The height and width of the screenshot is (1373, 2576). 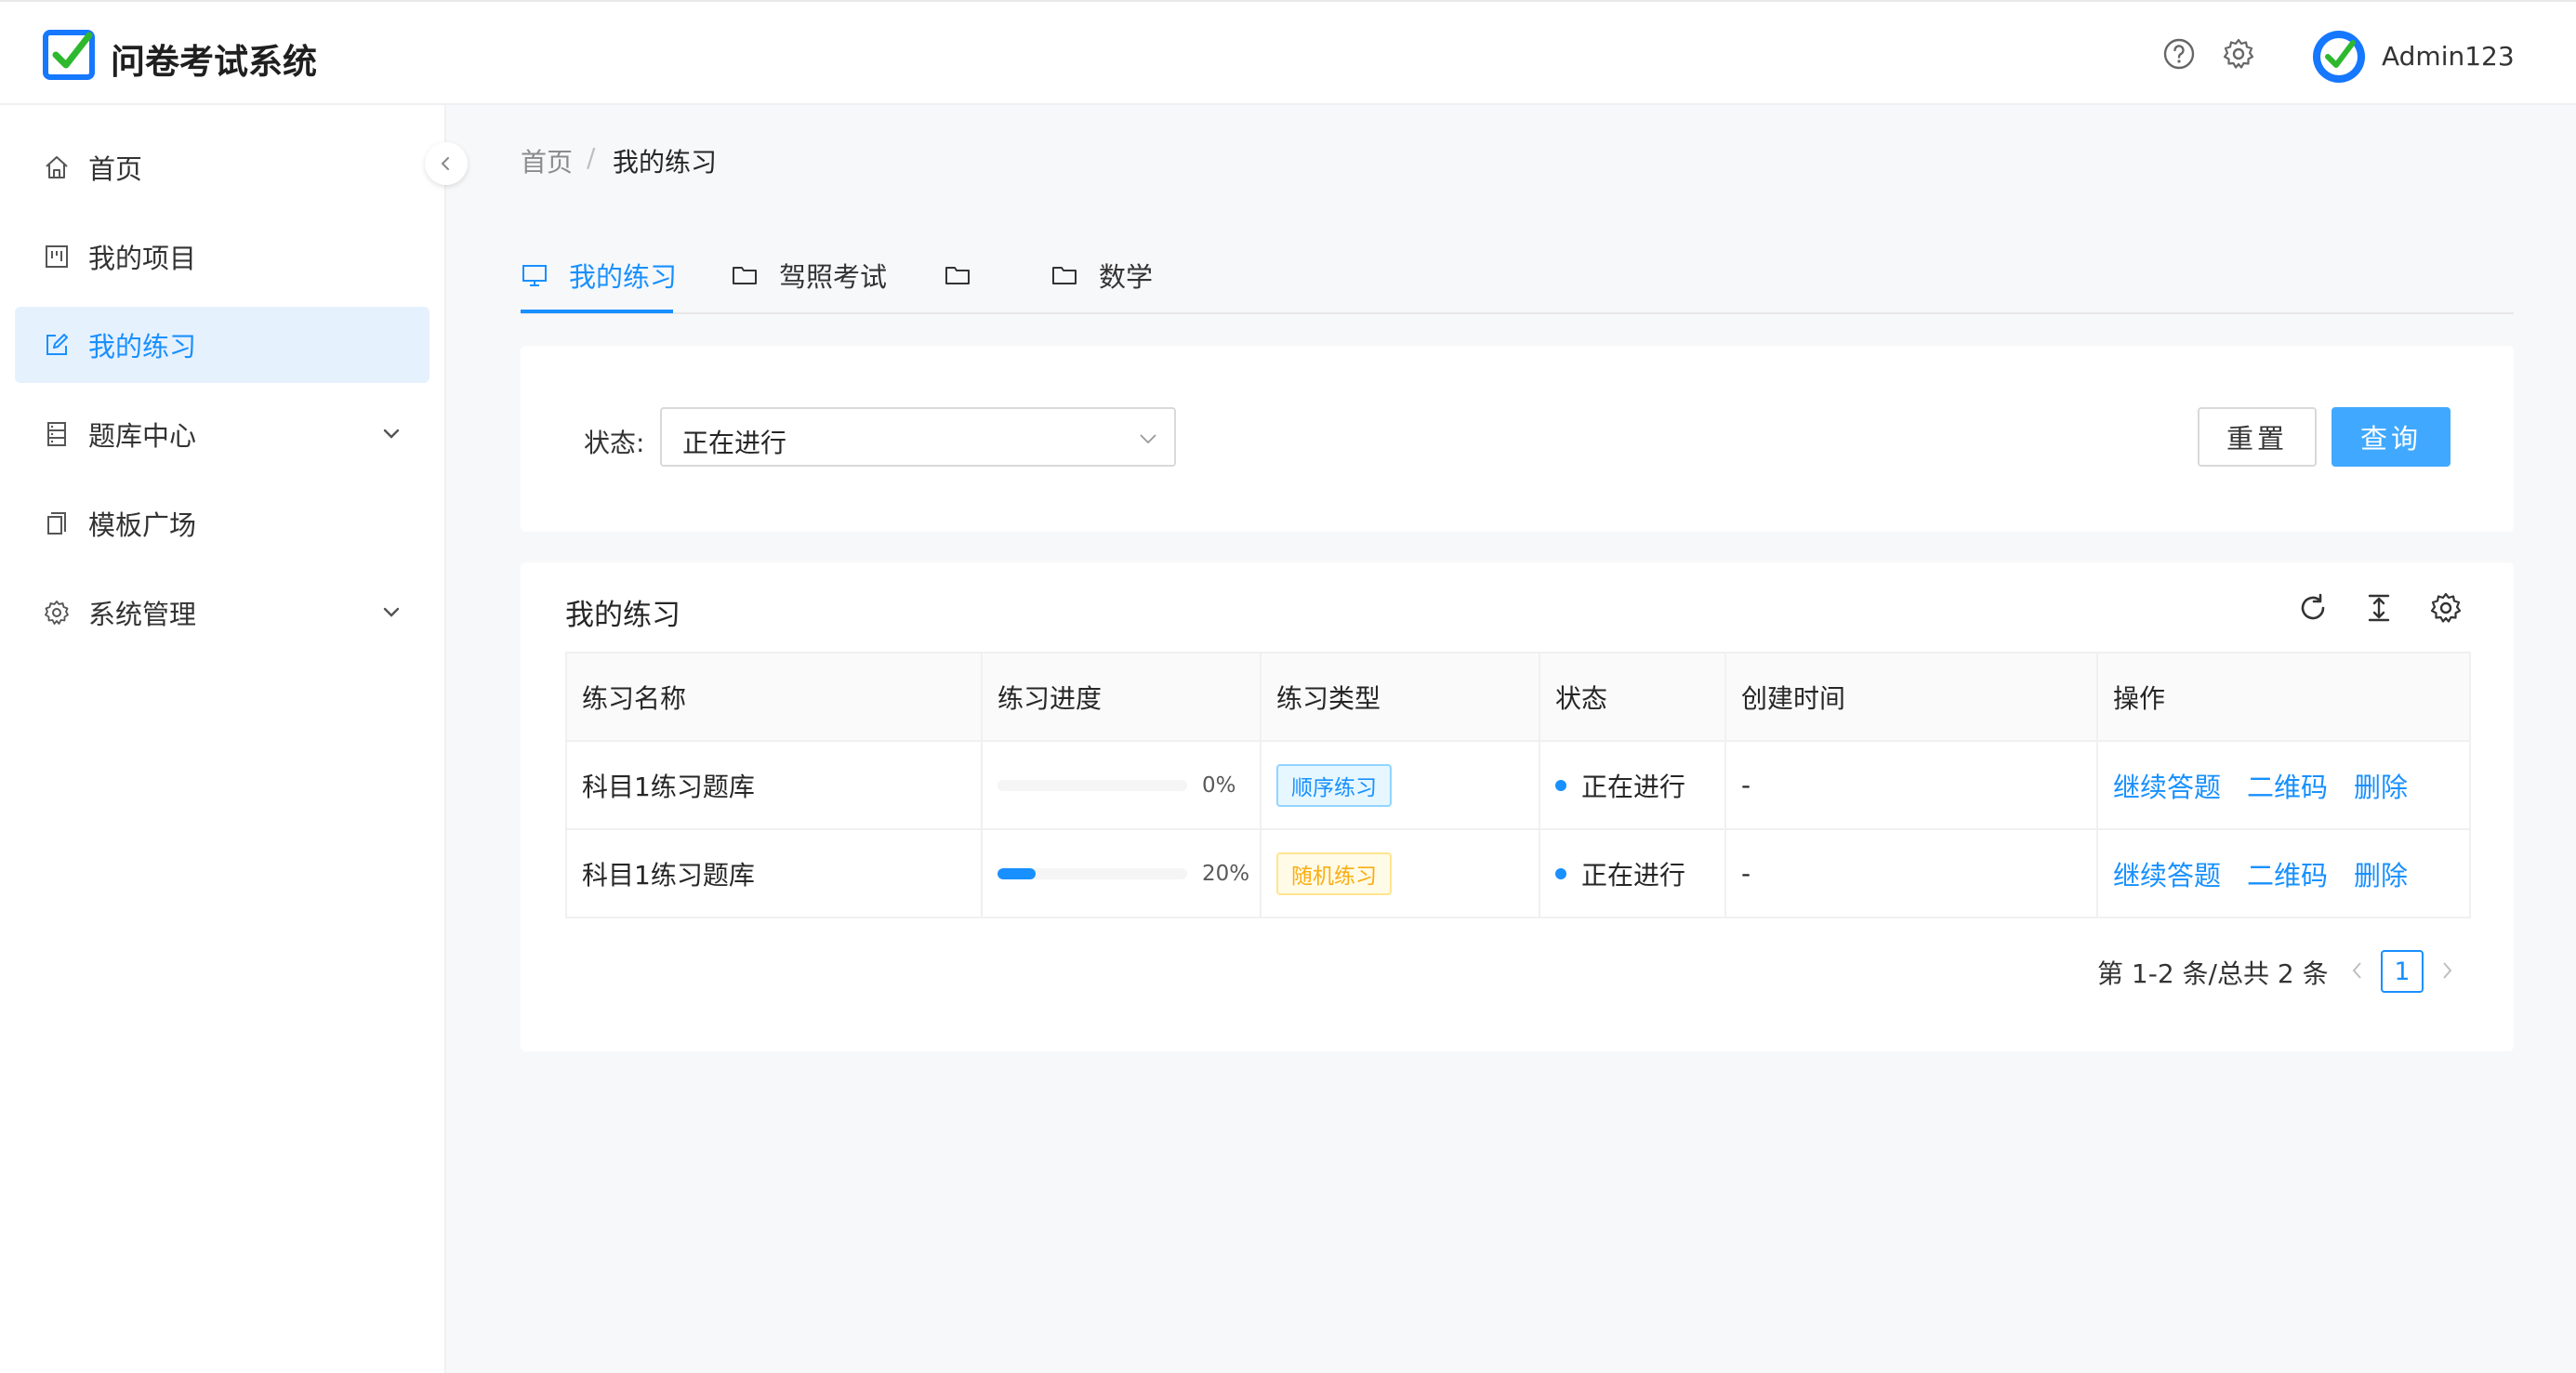 What do you see at coordinates (115, 169) in the screenshot?
I see `sidebar-item-label: 首页` at bounding box center [115, 169].